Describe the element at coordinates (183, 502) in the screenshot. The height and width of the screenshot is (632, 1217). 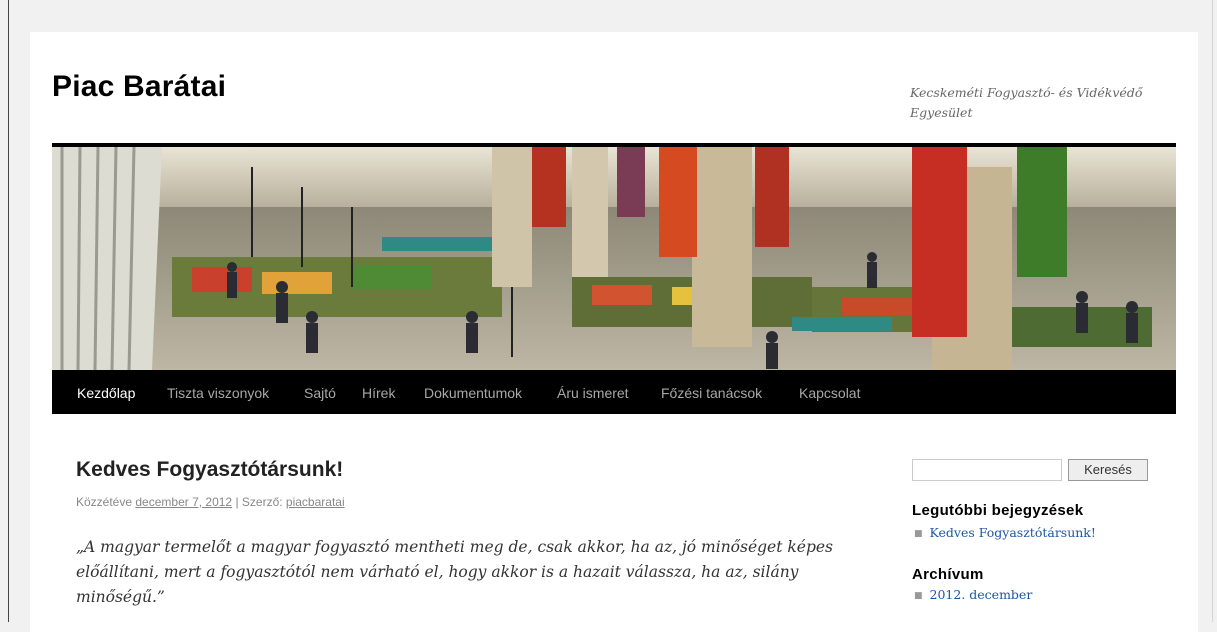
I see `post-date-link: december 7, 2012` at that location.